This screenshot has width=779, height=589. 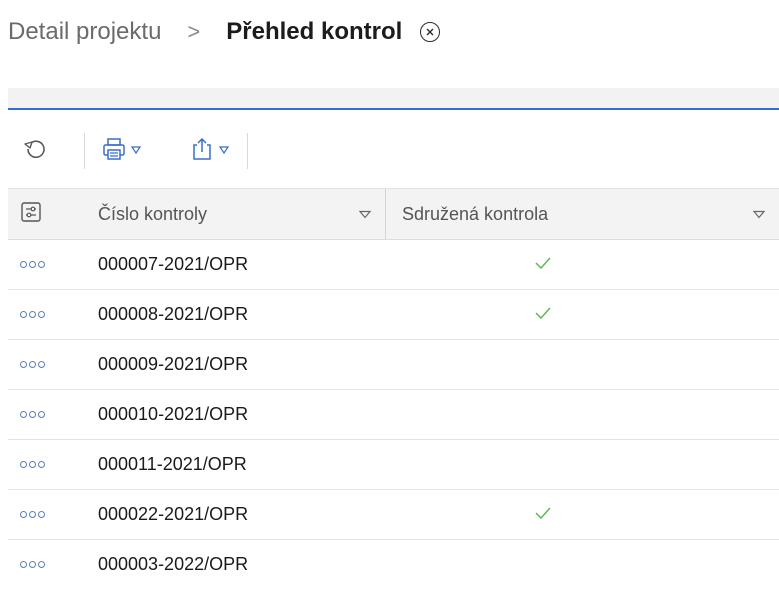 I want to click on print-button, so click(x=121, y=151).